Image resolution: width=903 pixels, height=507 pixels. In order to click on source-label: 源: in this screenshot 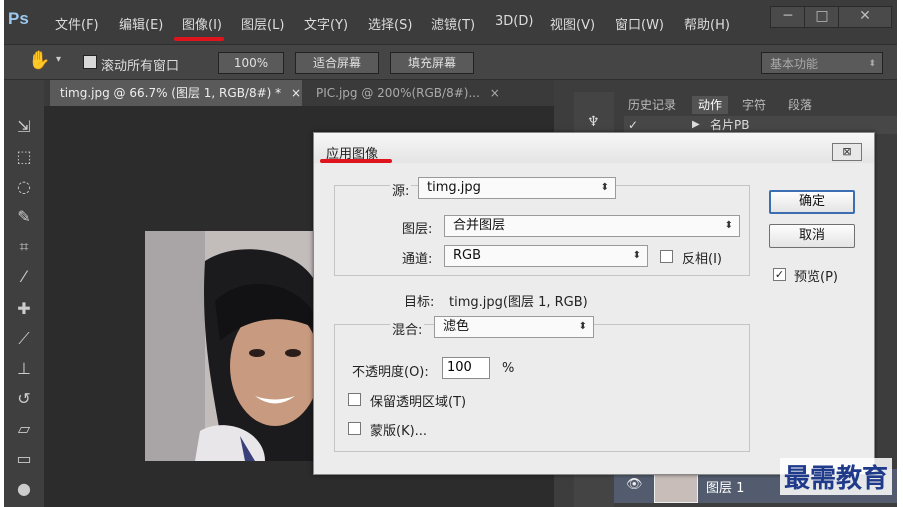, I will do `click(401, 189)`.